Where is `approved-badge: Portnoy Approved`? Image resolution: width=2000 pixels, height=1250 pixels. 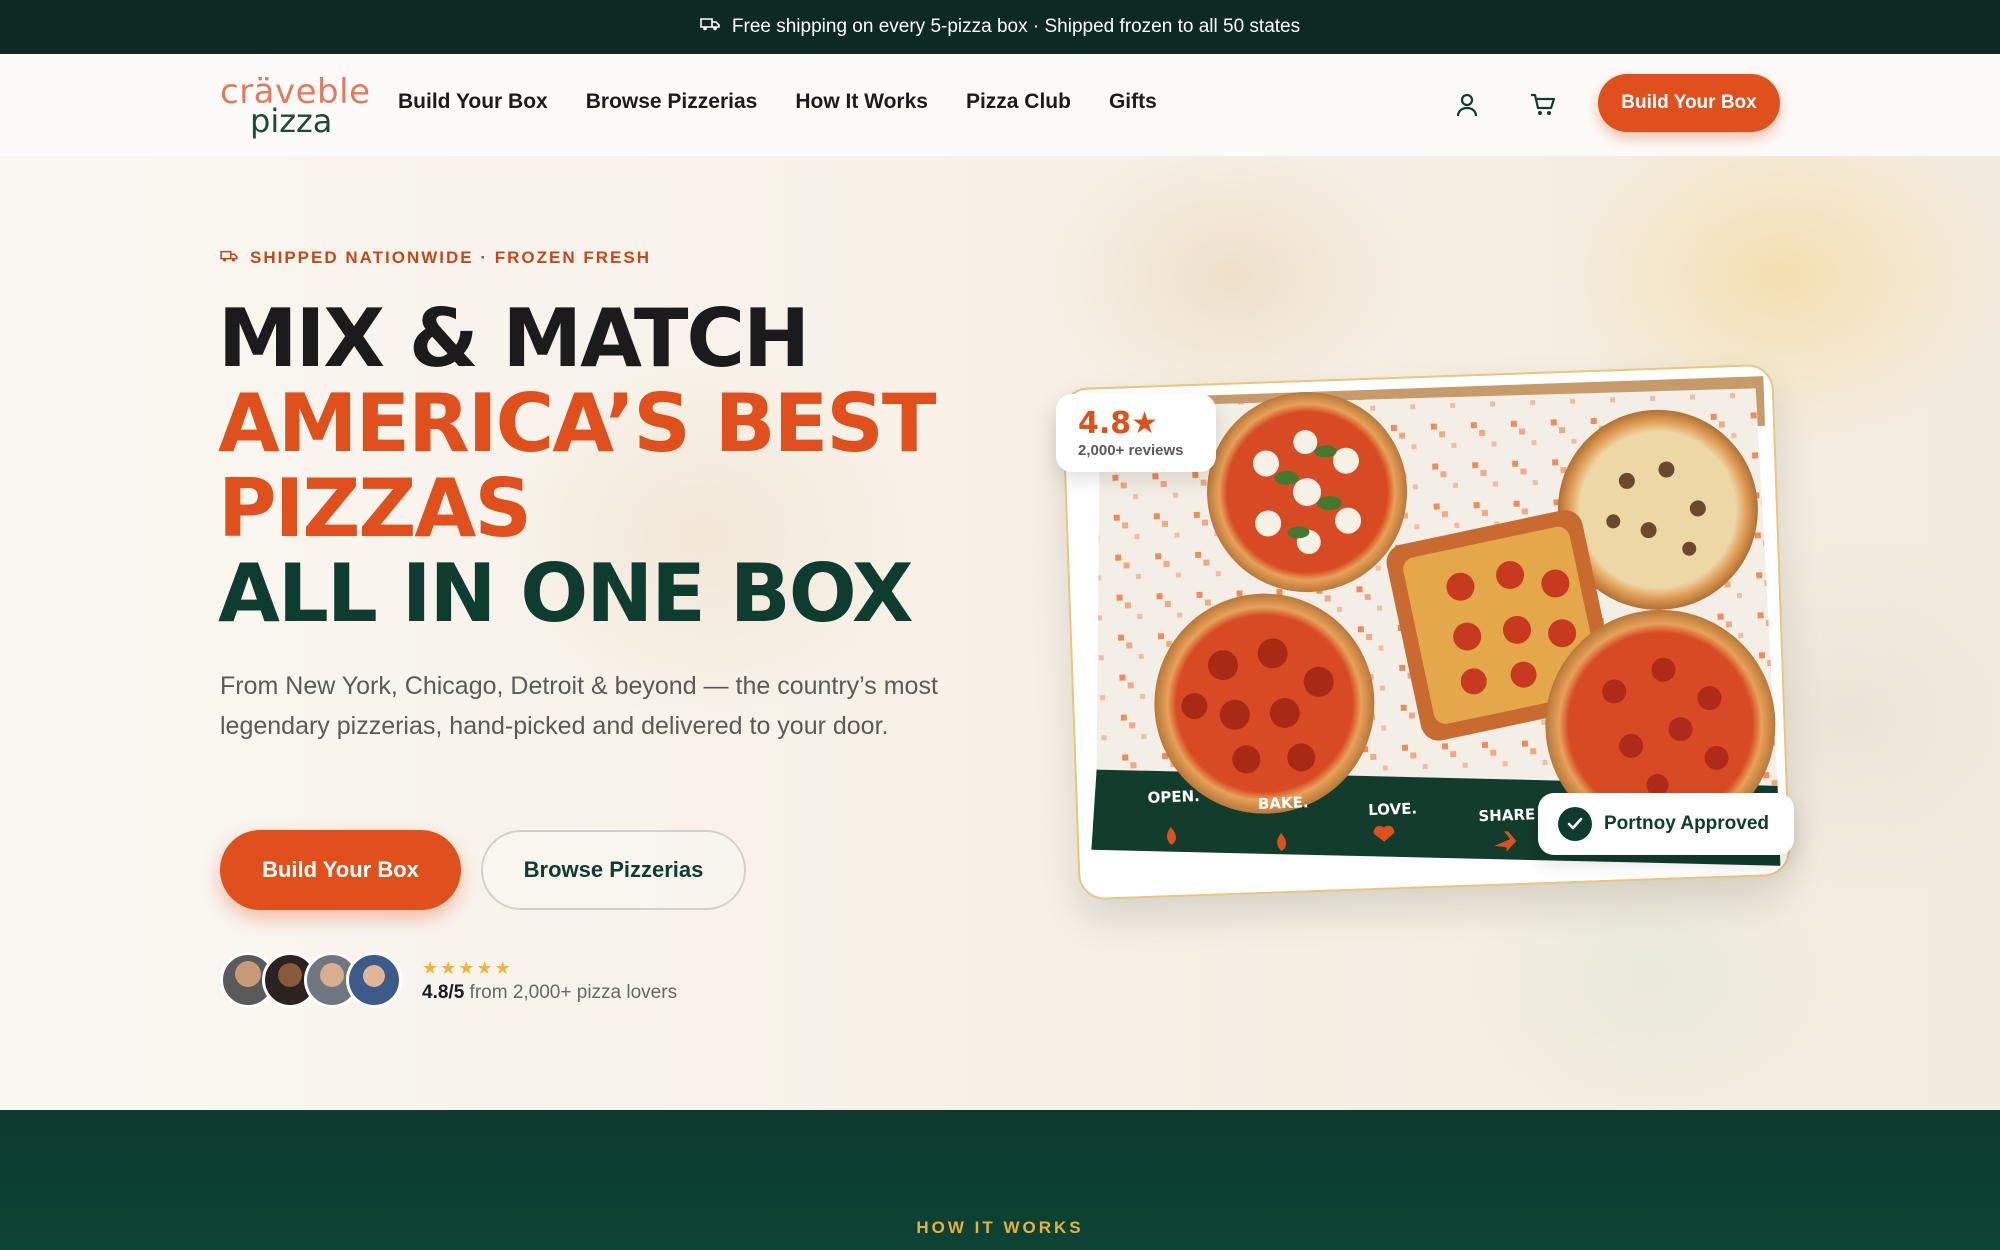
approved-badge: Portnoy Approved is located at coordinates (1666, 824).